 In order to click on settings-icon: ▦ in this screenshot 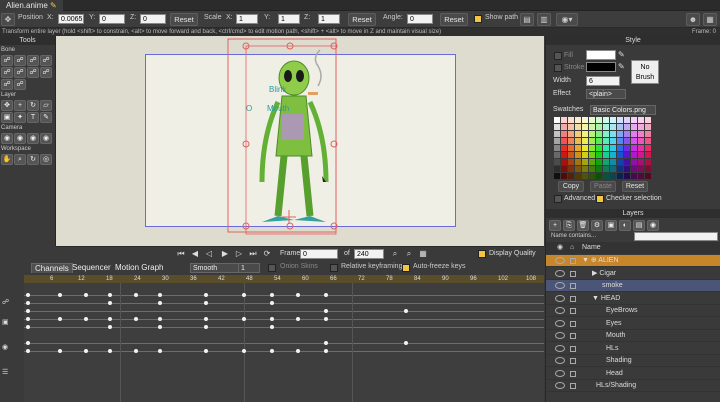, I will do `click(710, 19)`.